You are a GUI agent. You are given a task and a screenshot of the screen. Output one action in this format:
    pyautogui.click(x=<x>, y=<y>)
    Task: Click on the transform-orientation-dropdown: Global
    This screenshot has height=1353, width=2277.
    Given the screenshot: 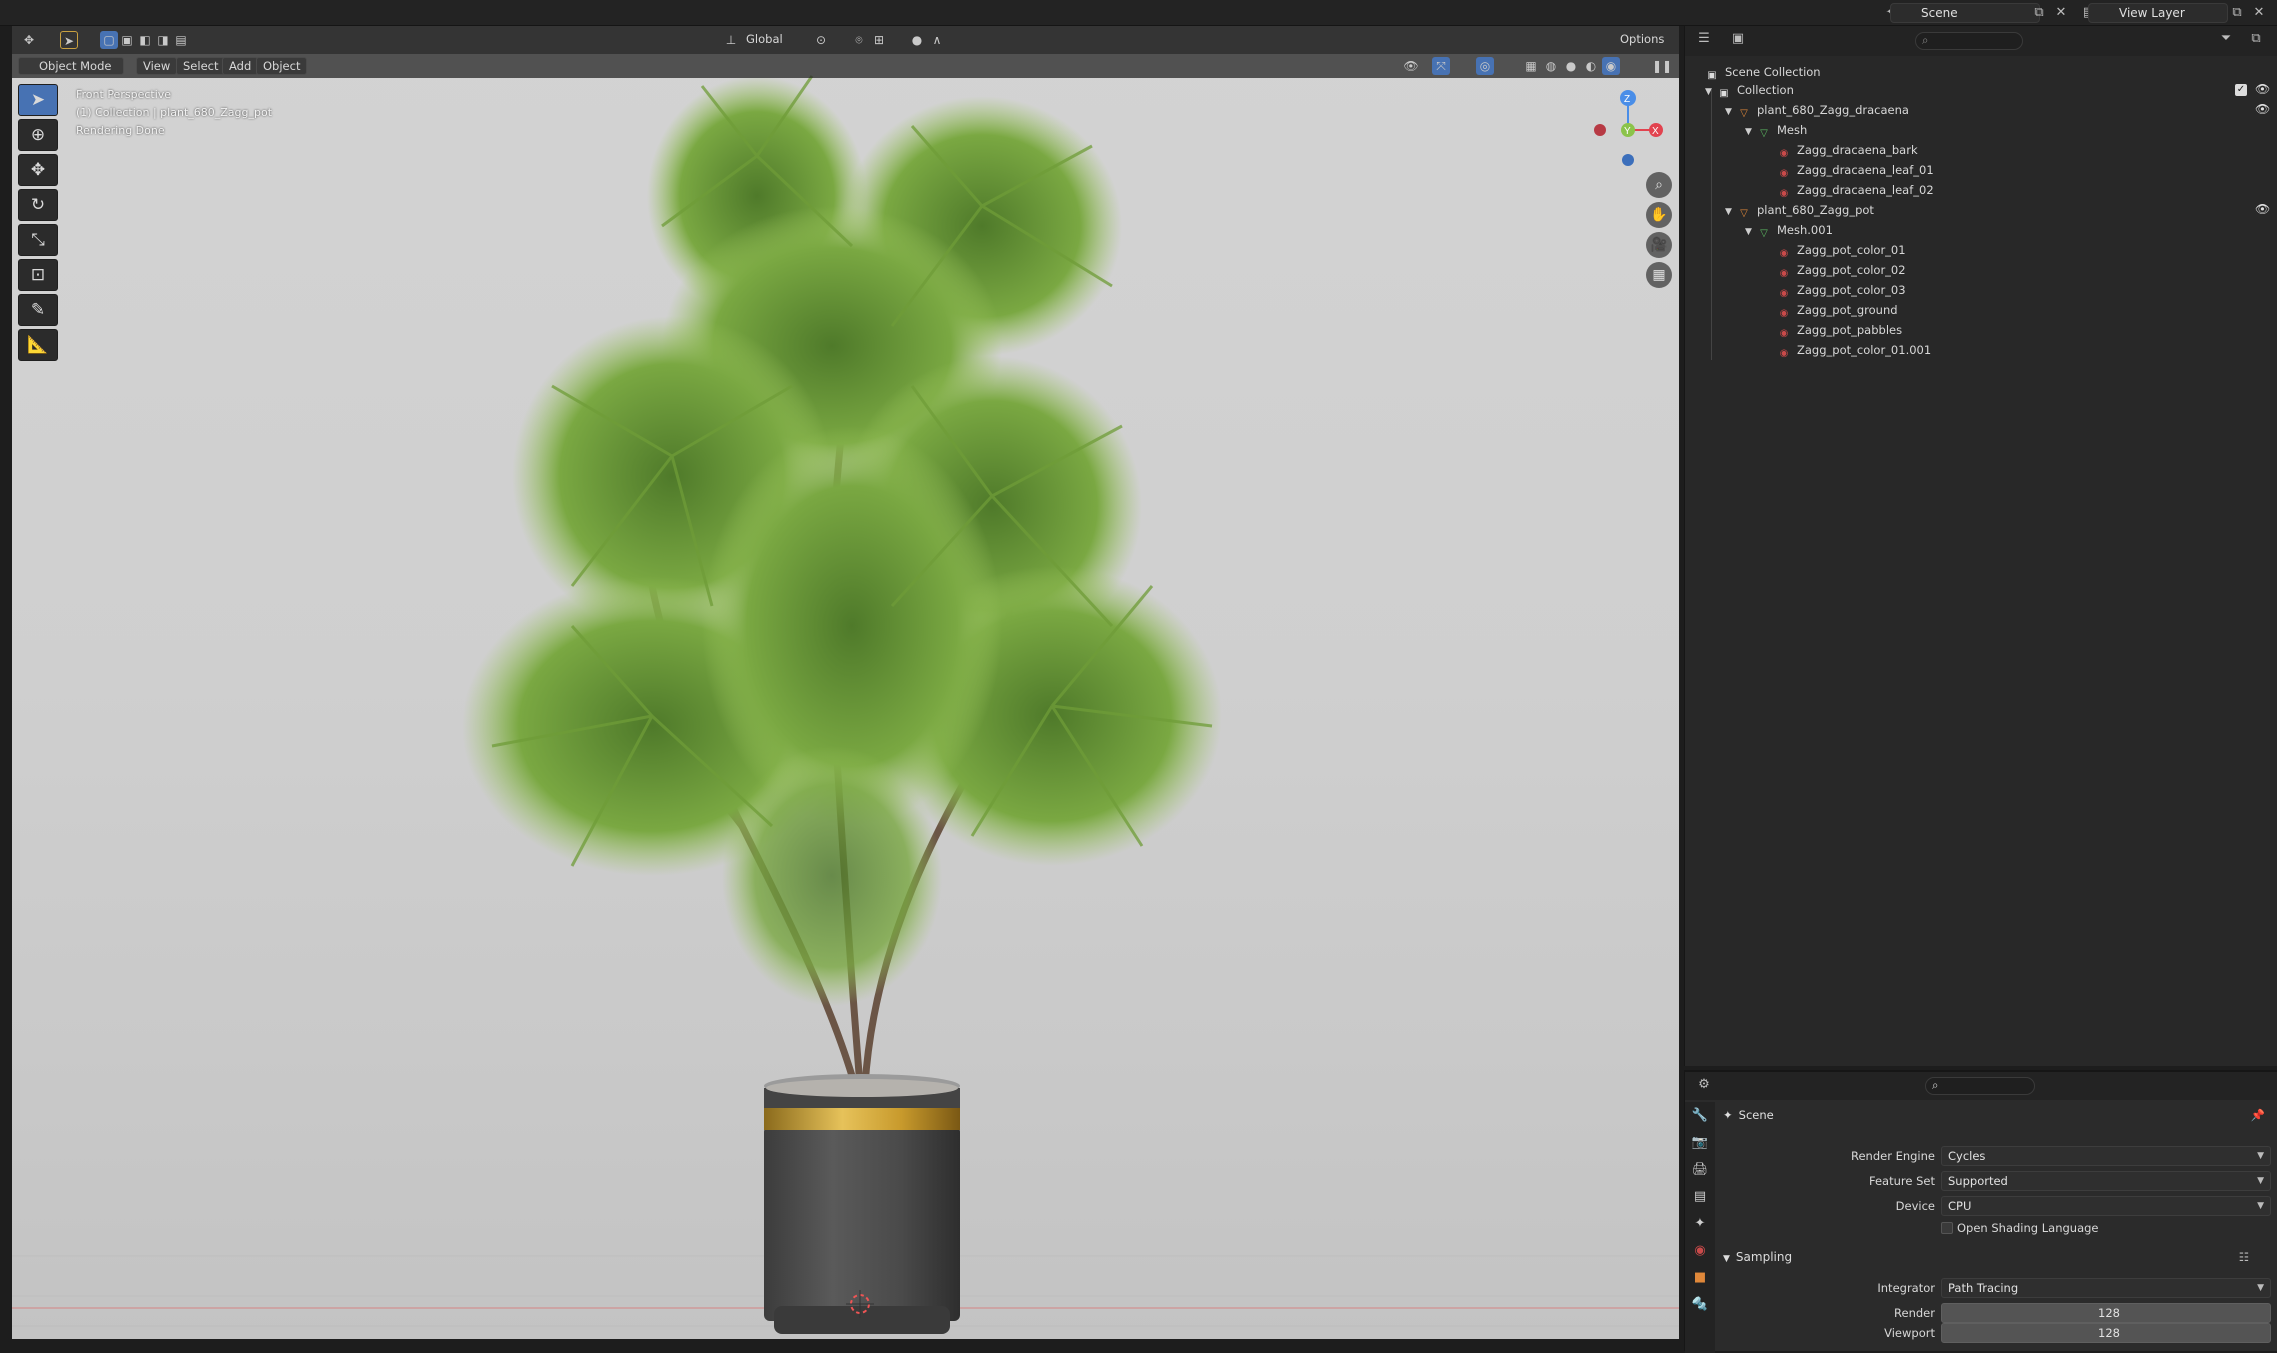 What is the action you would take?
    pyautogui.click(x=764, y=40)
    